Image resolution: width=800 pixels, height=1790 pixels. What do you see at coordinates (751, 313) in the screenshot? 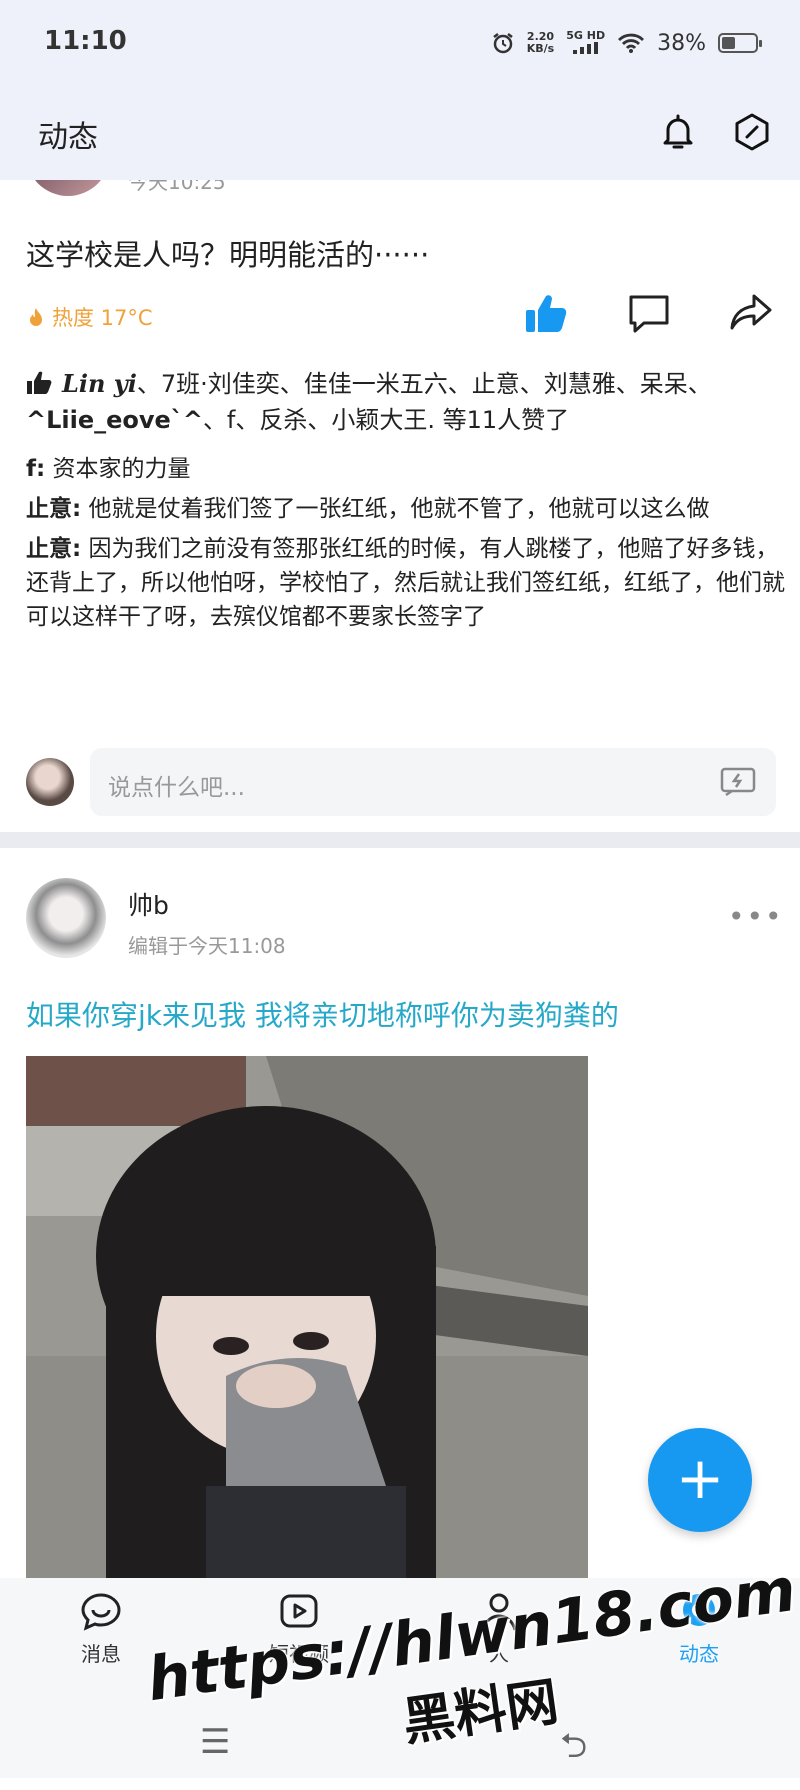
I see `share-icon` at bounding box center [751, 313].